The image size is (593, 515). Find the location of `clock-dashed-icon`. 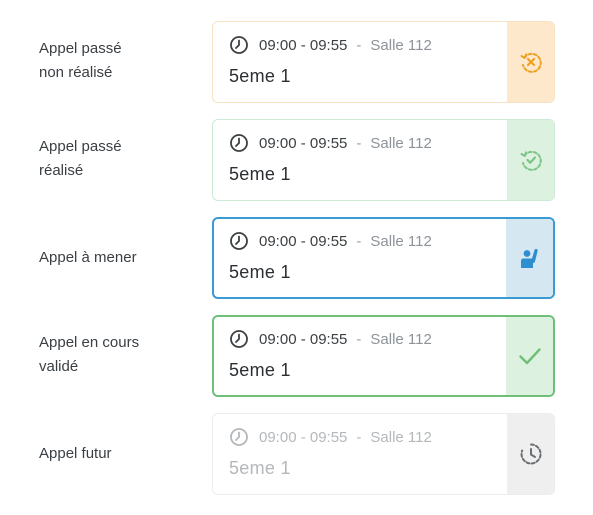

clock-dashed-icon is located at coordinates (531, 454).